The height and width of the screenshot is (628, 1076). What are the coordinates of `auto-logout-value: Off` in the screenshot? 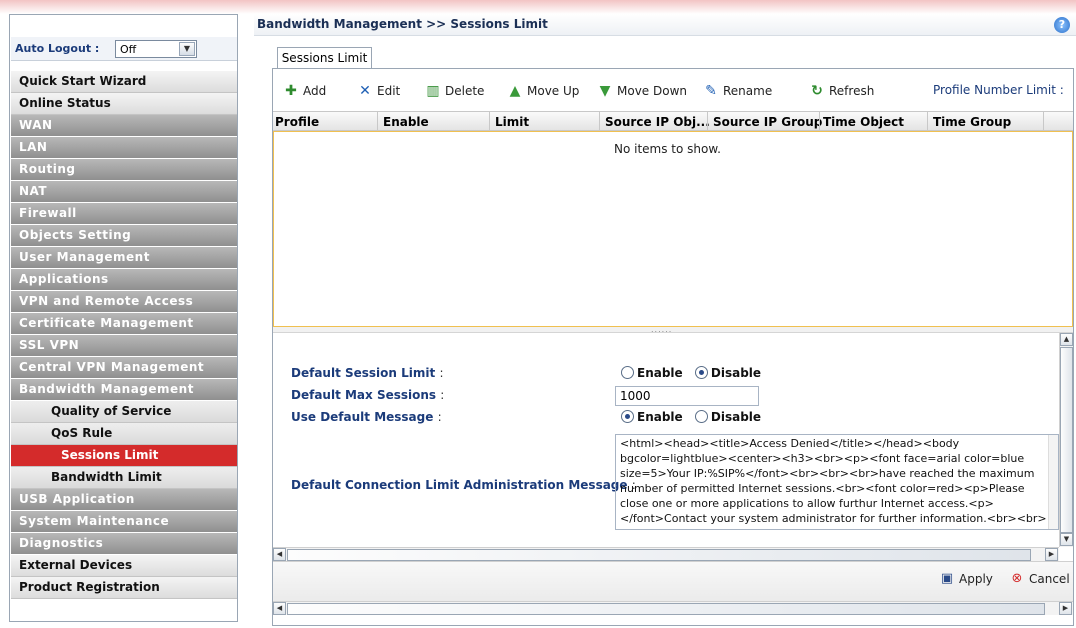 It's located at (128, 49).